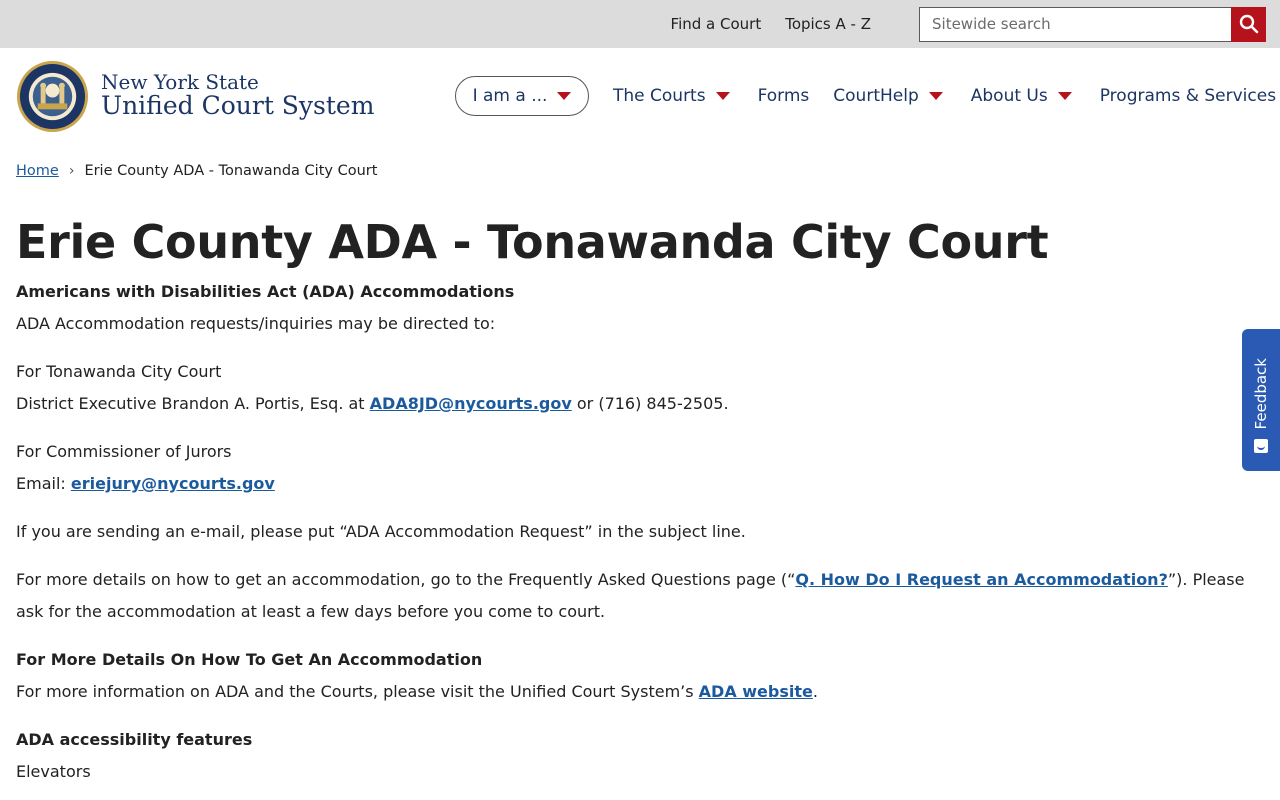  What do you see at coordinates (471, 403) in the screenshot?
I see `ada8jd-email-link: ADA8JD@nycourts.gov` at bounding box center [471, 403].